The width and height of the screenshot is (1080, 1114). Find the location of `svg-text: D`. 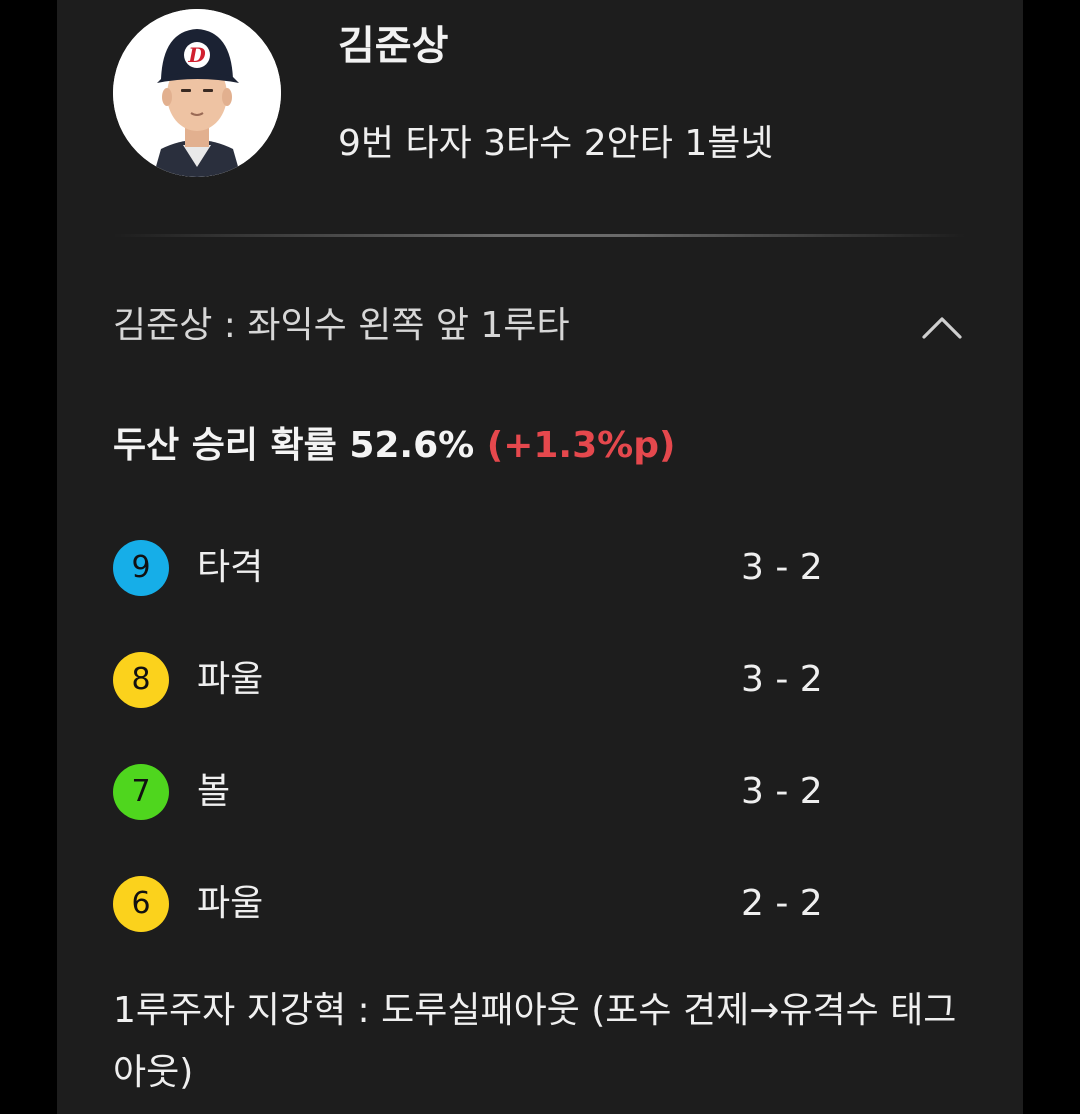

svg-text: D is located at coordinates (196, 55).